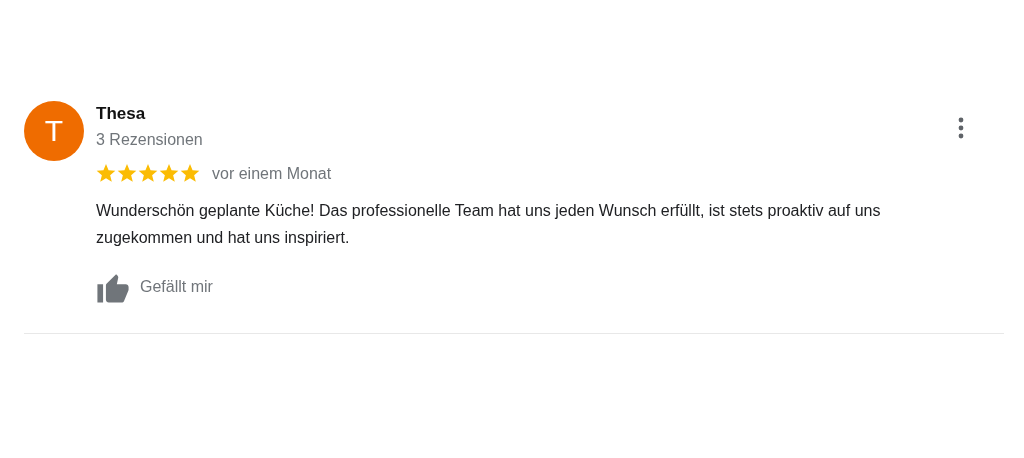 The height and width of the screenshot is (458, 1024). Describe the element at coordinates (121, 114) in the screenshot. I see `author-name: Thesa` at that location.